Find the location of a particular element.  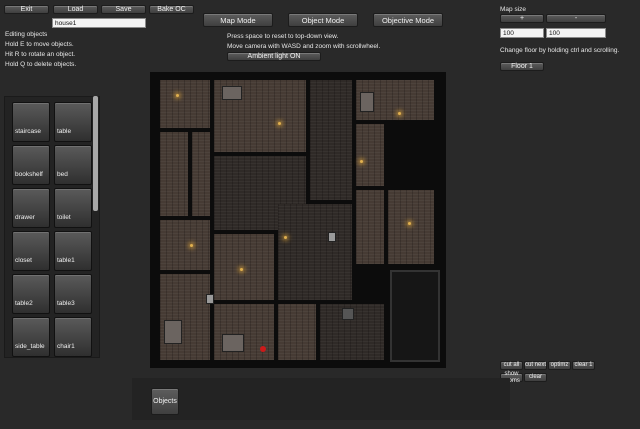

object-tile-closet: closet is located at coordinates (31, 251).